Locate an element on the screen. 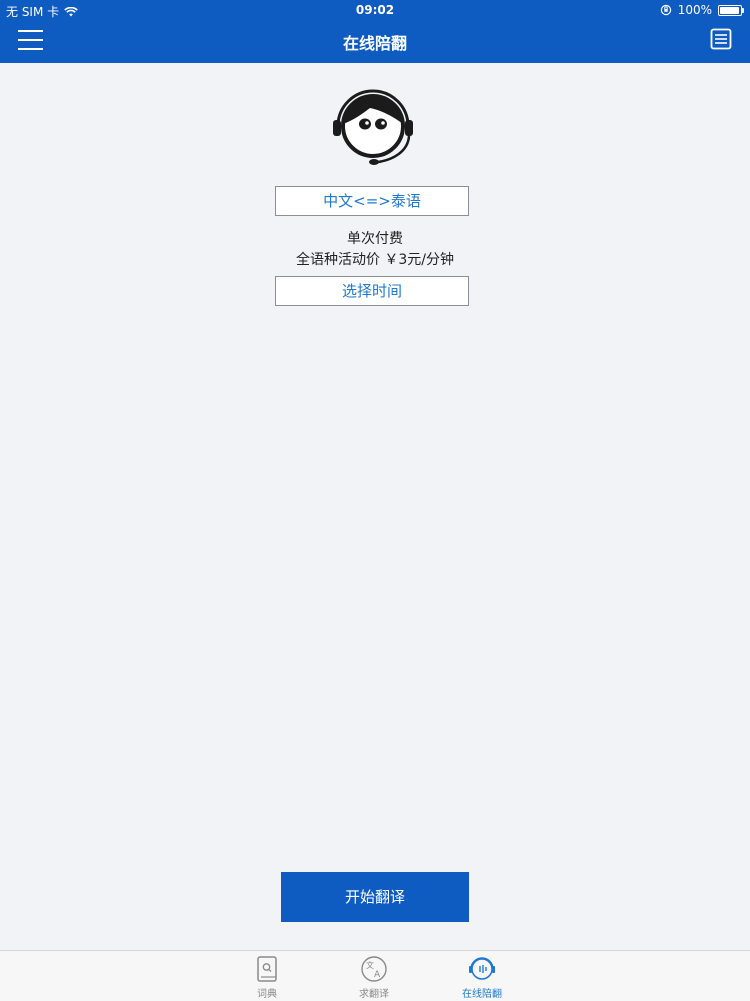 The image size is (750, 1001). tab-online-interpreter: 在线陪翻 is located at coordinates (482, 977).